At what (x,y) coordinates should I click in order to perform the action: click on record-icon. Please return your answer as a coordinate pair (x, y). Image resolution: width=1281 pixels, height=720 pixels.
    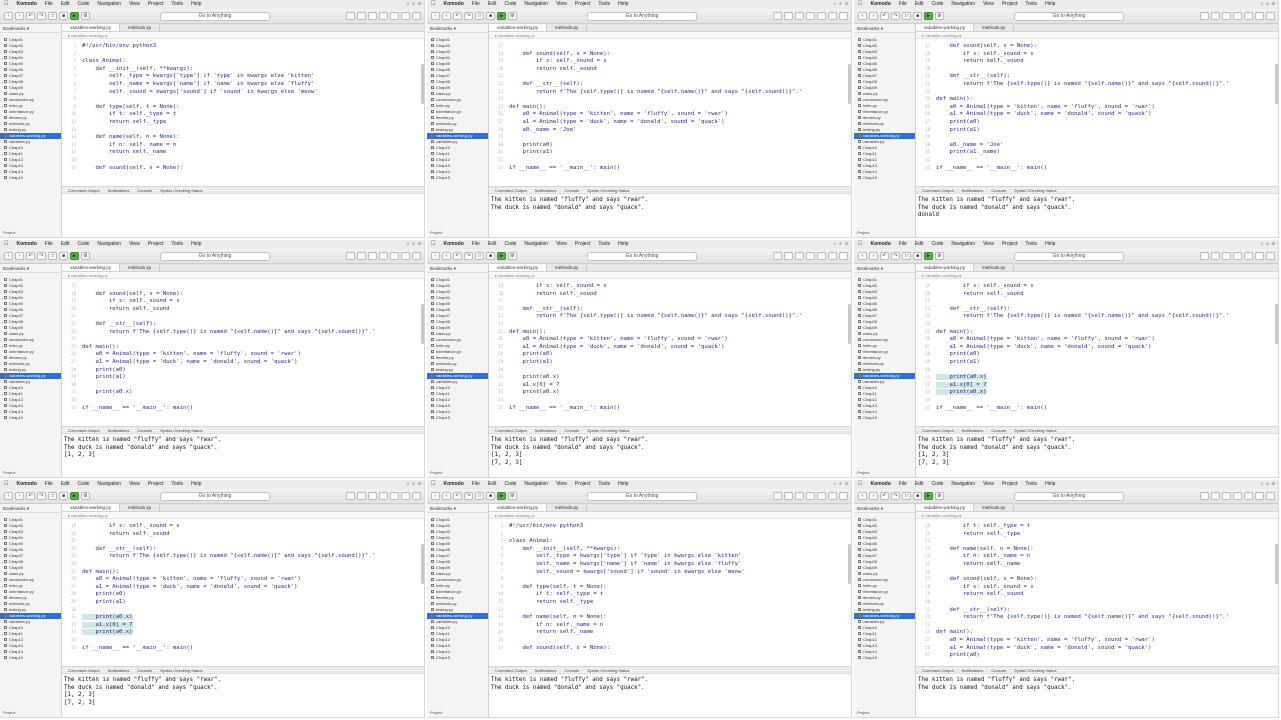
    Looking at the image, I should click on (350, 16).